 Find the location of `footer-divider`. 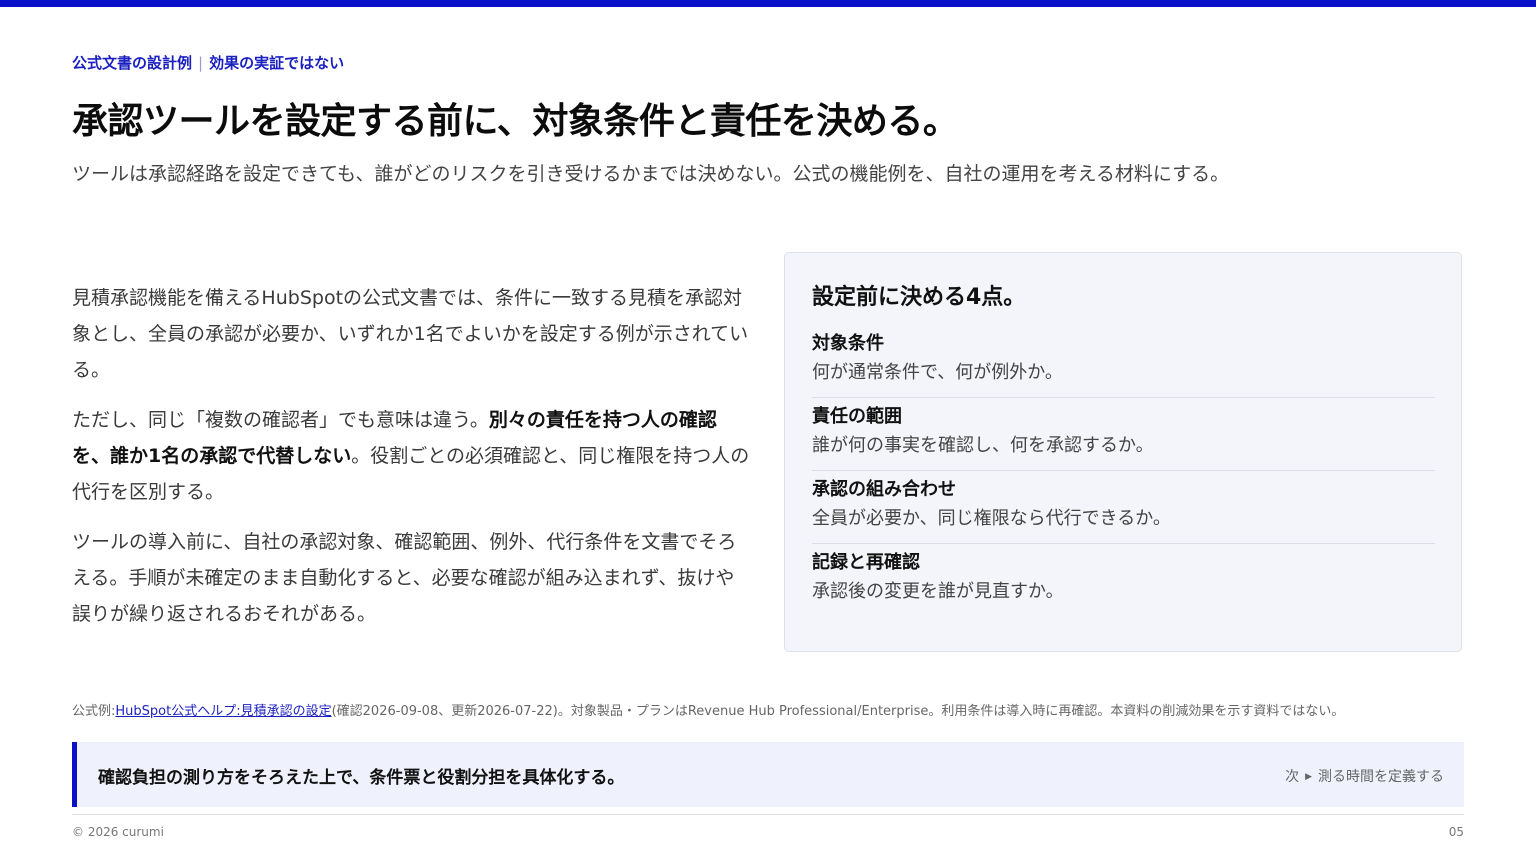

footer-divider is located at coordinates (768, 814).